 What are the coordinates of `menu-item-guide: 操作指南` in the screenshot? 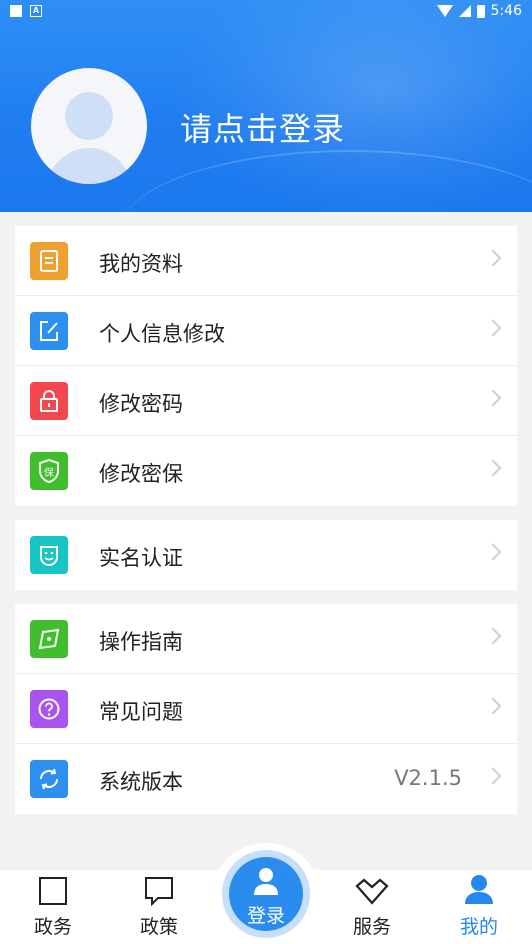 It's located at (266, 639).